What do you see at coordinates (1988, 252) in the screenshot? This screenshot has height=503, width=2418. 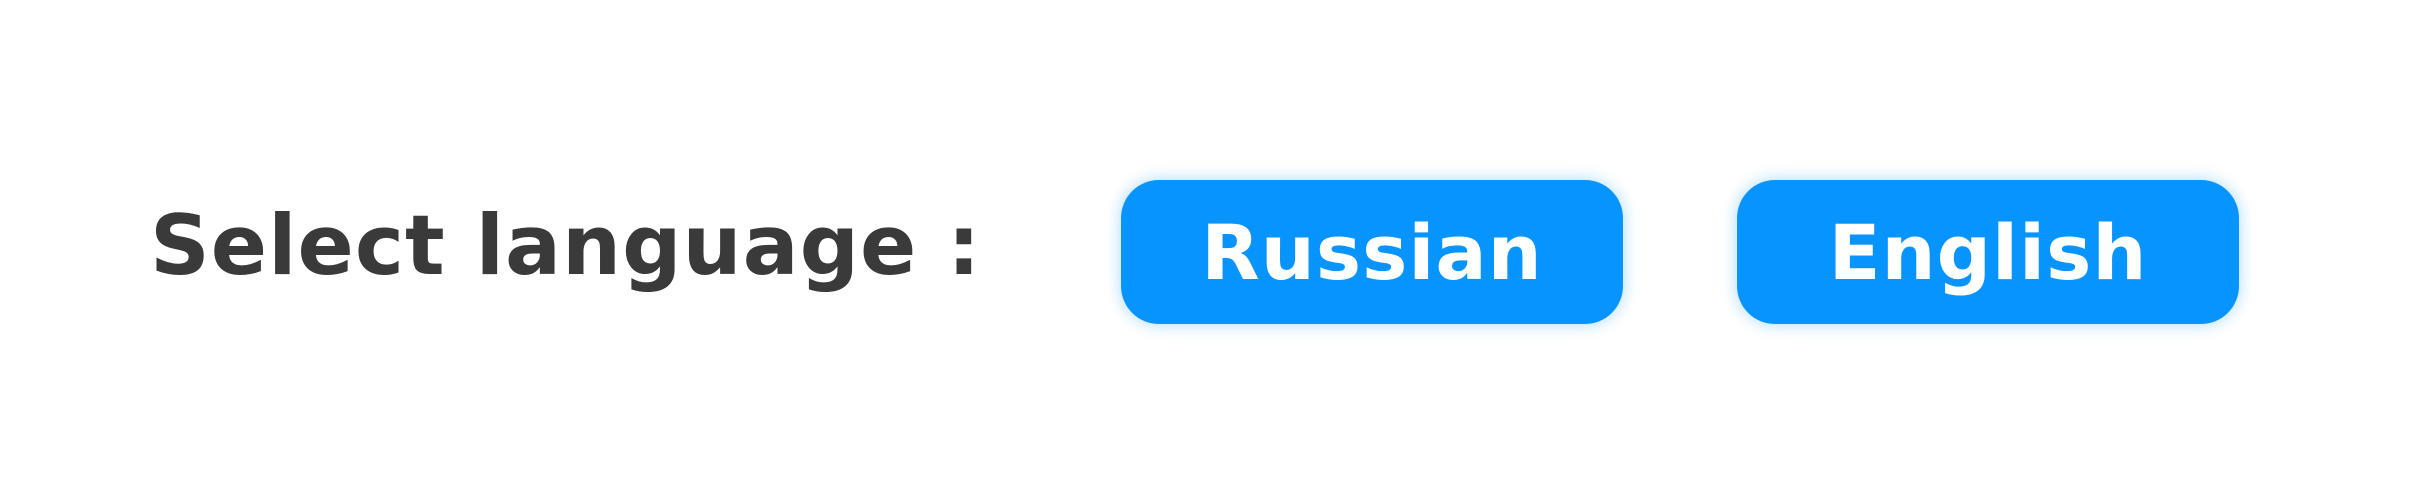 I see `english-language-button: English` at bounding box center [1988, 252].